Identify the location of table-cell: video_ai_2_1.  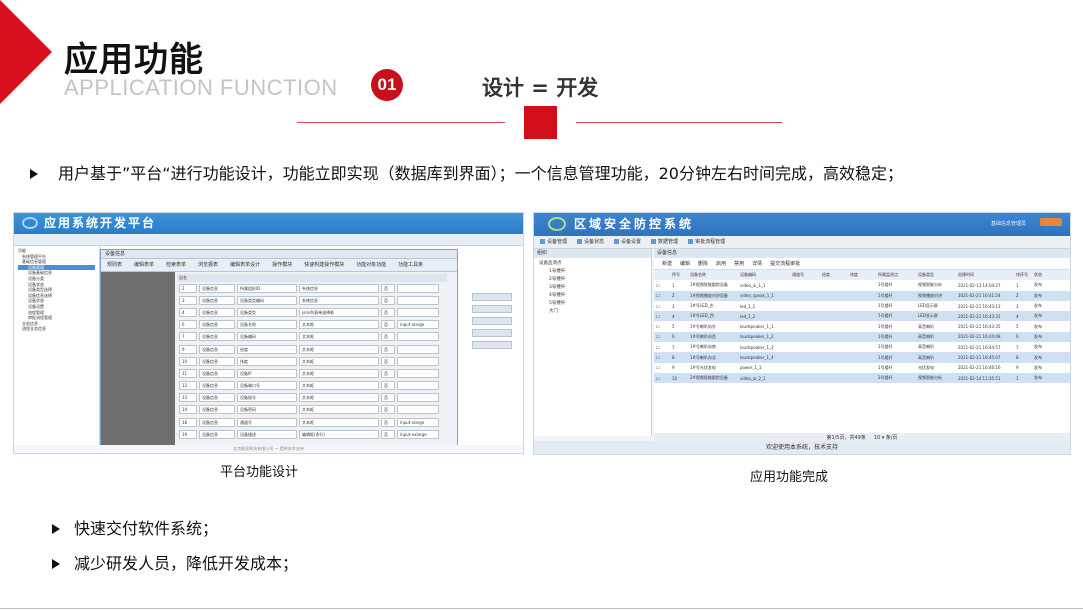
(764, 378).